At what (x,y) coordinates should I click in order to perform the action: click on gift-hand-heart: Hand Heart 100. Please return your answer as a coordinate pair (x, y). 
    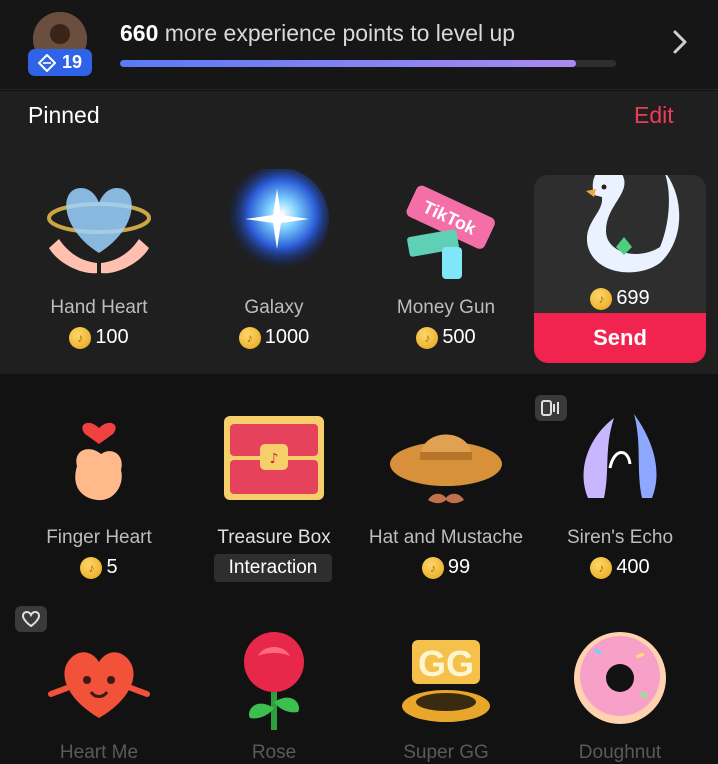
    Looking at the image, I should click on (99, 226).